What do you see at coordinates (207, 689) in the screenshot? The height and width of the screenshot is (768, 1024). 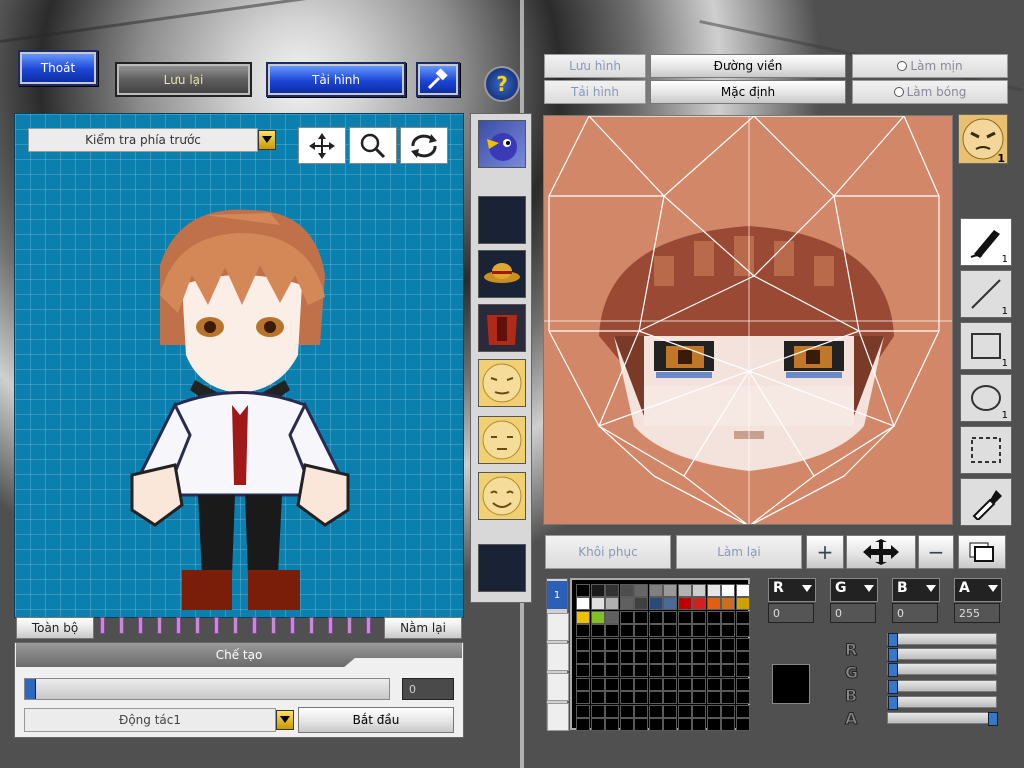 I see `craft-progress-bar` at bounding box center [207, 689].